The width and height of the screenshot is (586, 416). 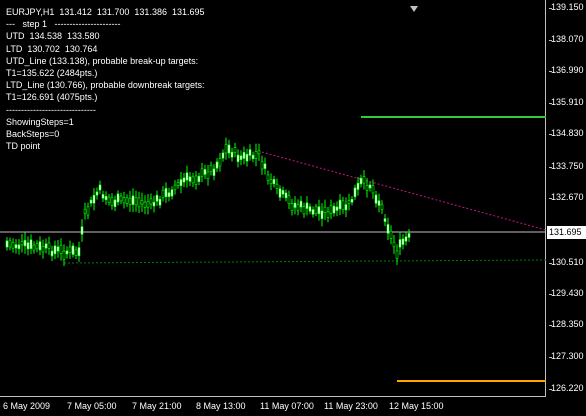 I want to click on price-tick-label: 133.750, so click(x=567, y=166).